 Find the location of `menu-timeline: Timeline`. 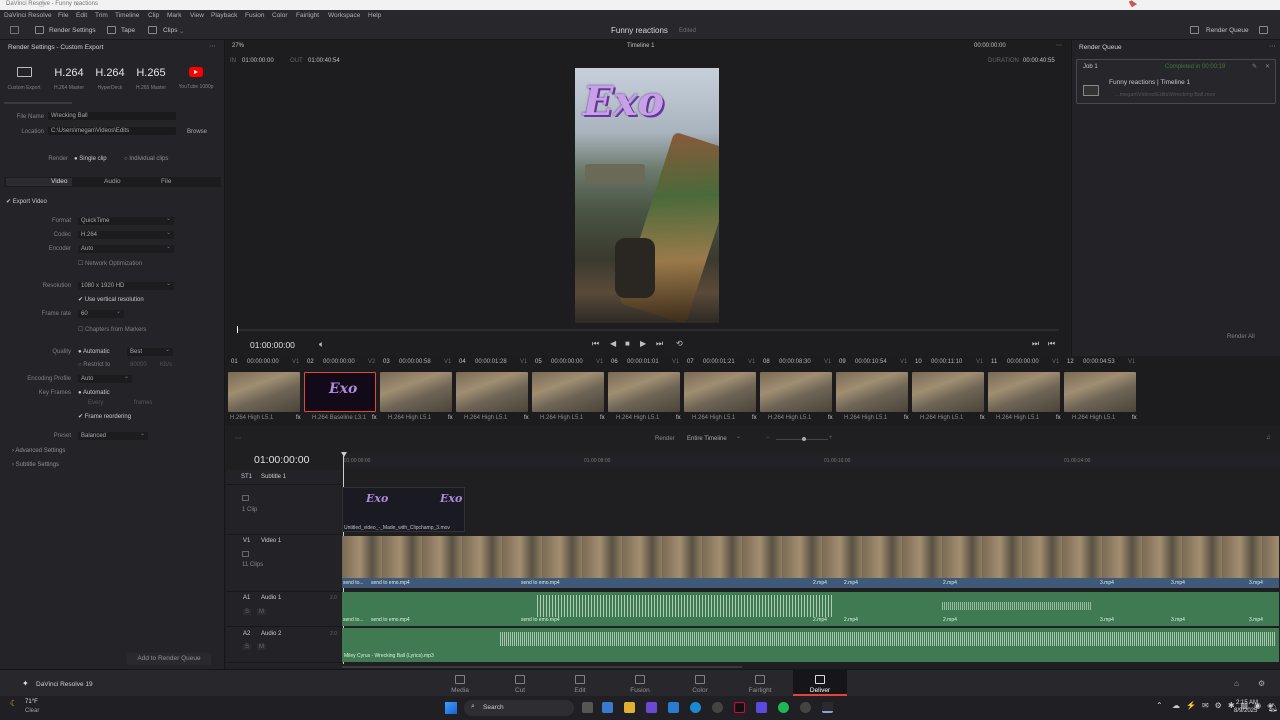

menu-timeline: Timeline is located at coordinates (127, 15).